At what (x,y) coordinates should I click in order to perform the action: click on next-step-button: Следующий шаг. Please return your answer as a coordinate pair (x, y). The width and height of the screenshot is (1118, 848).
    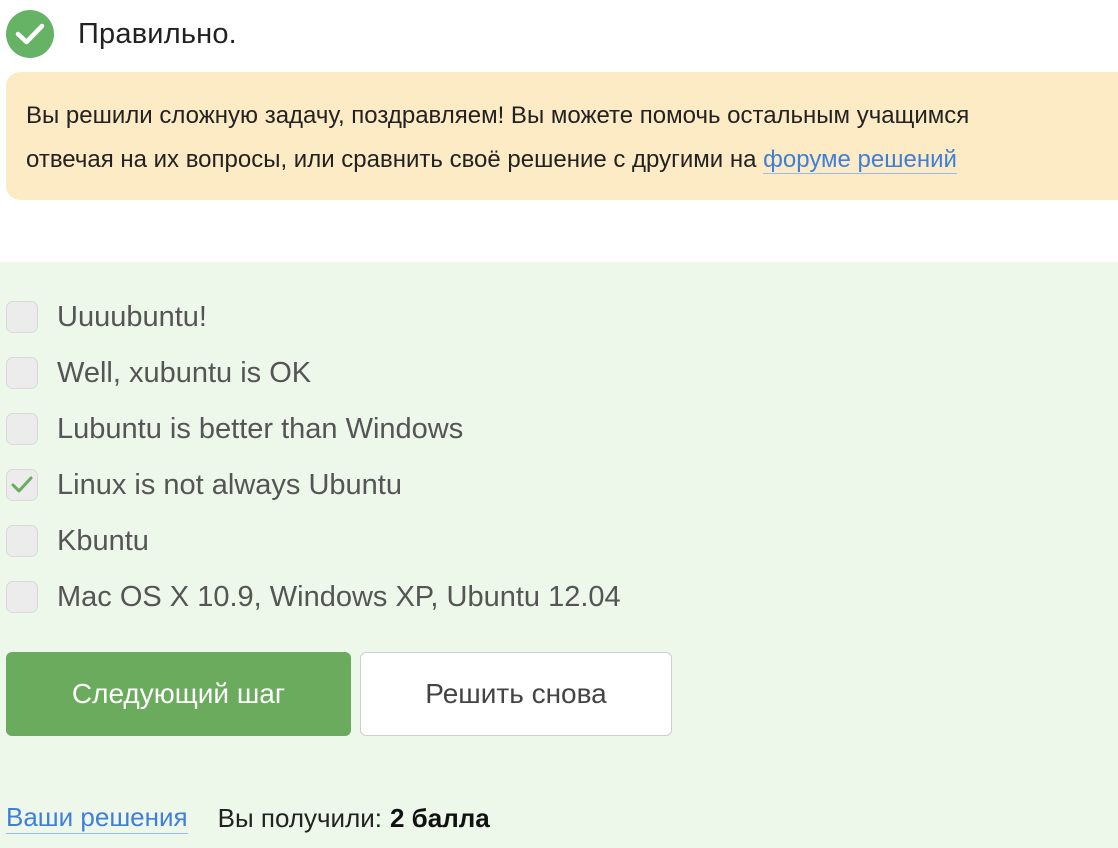
    Looking at the image, I should click on (178, 694).